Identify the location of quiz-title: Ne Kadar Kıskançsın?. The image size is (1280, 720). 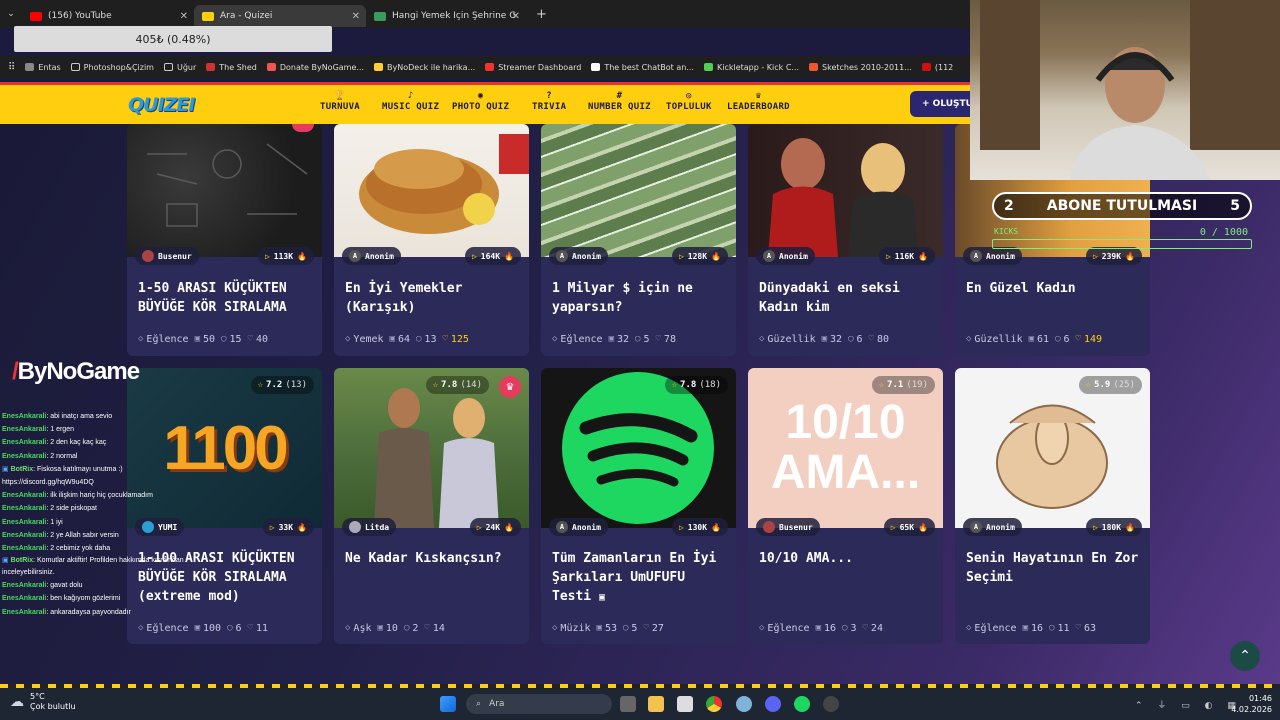
(434, 558).